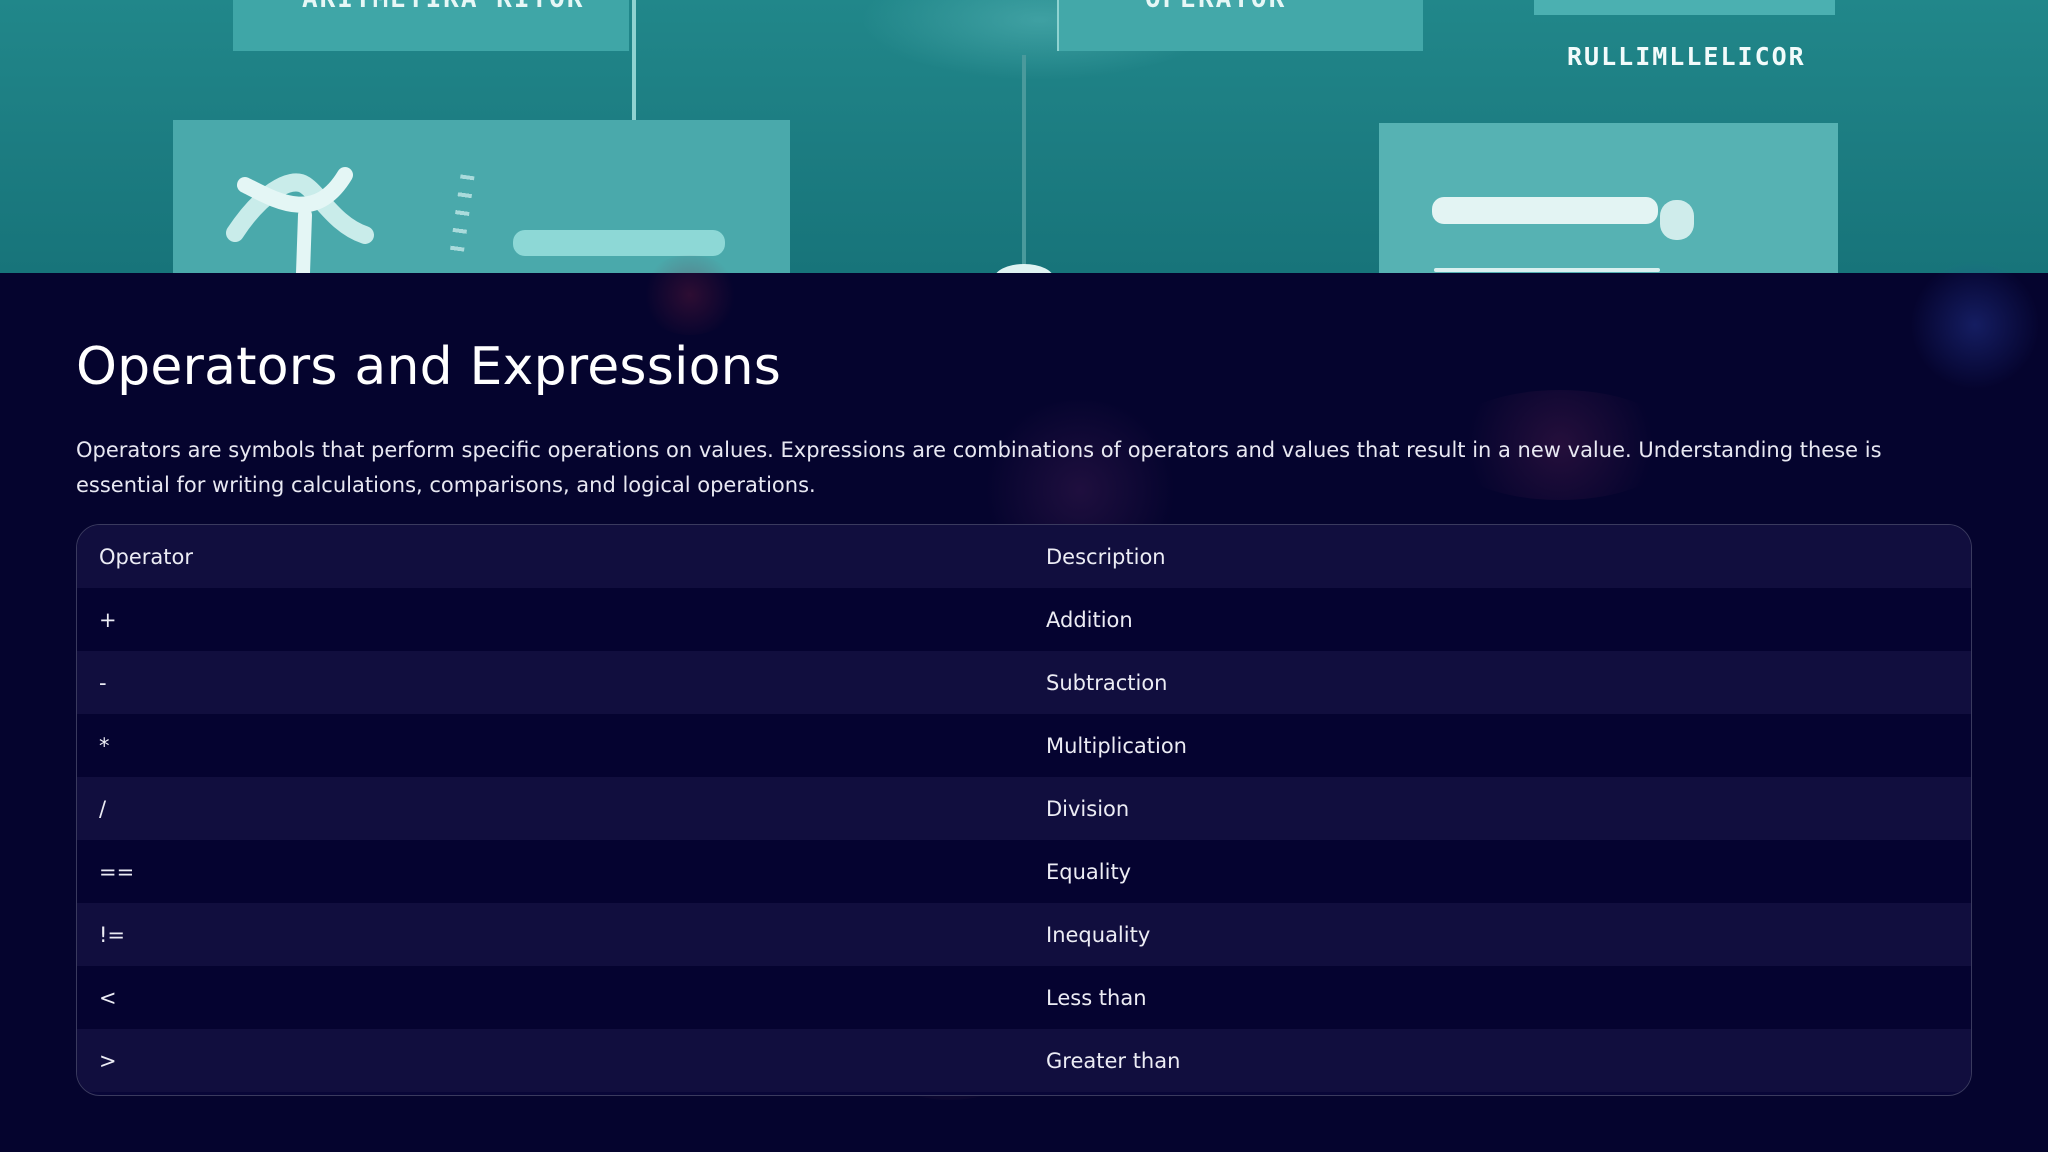  Describe the element at coordinates (103, 808) in the screenshot. I see `operator-cell: /` at that location.